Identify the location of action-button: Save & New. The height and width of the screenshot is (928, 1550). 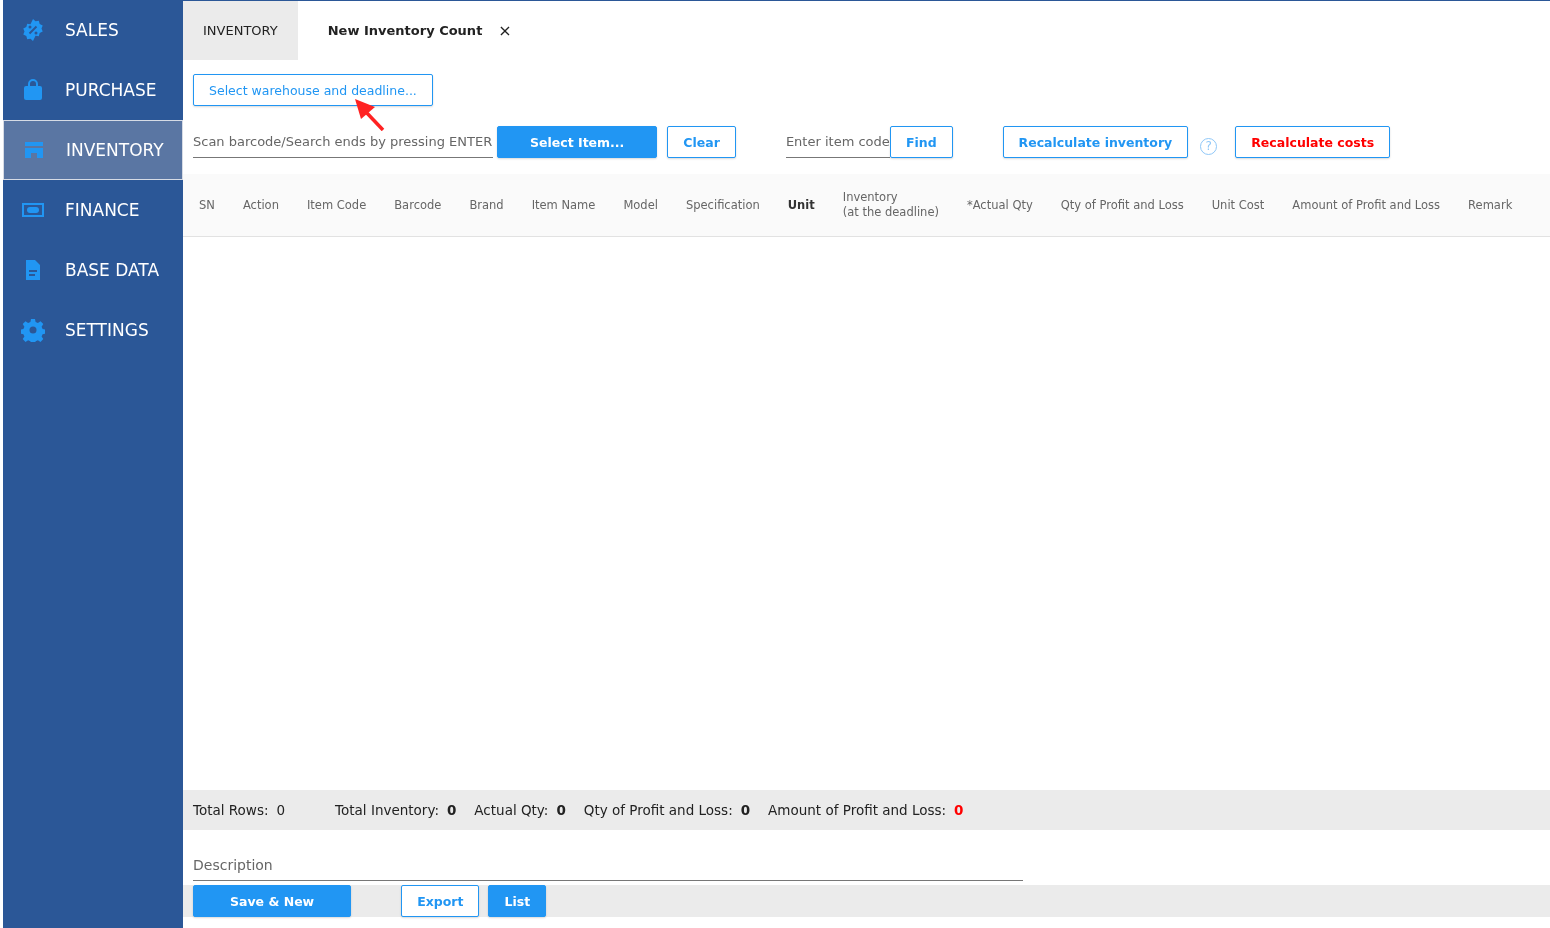
(272, 901).